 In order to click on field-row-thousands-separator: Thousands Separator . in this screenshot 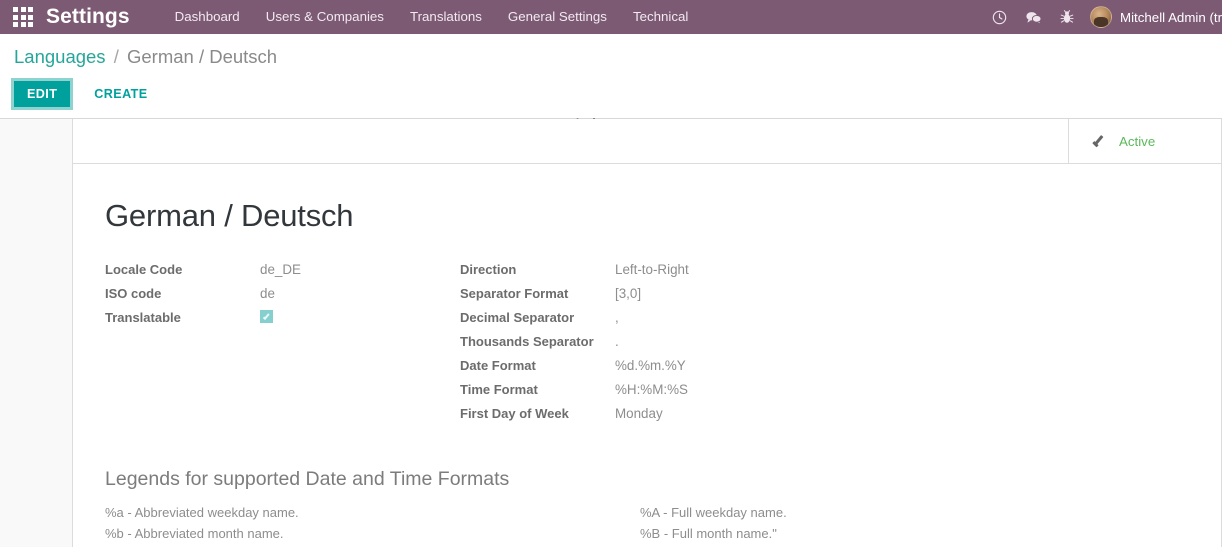, I will do `click(637, 346)`.